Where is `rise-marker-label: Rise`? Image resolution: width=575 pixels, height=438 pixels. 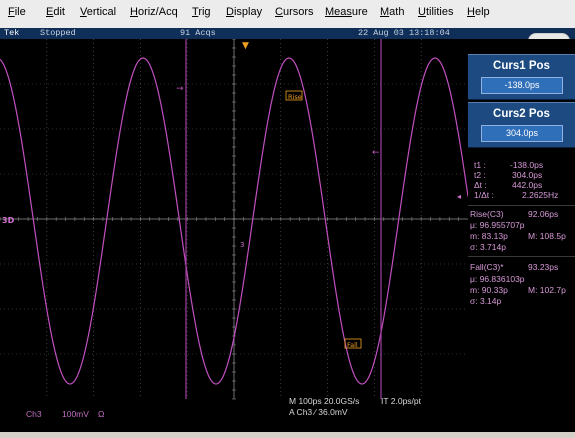 rise-marker-label: Rise is located at coordinates (295, 97).